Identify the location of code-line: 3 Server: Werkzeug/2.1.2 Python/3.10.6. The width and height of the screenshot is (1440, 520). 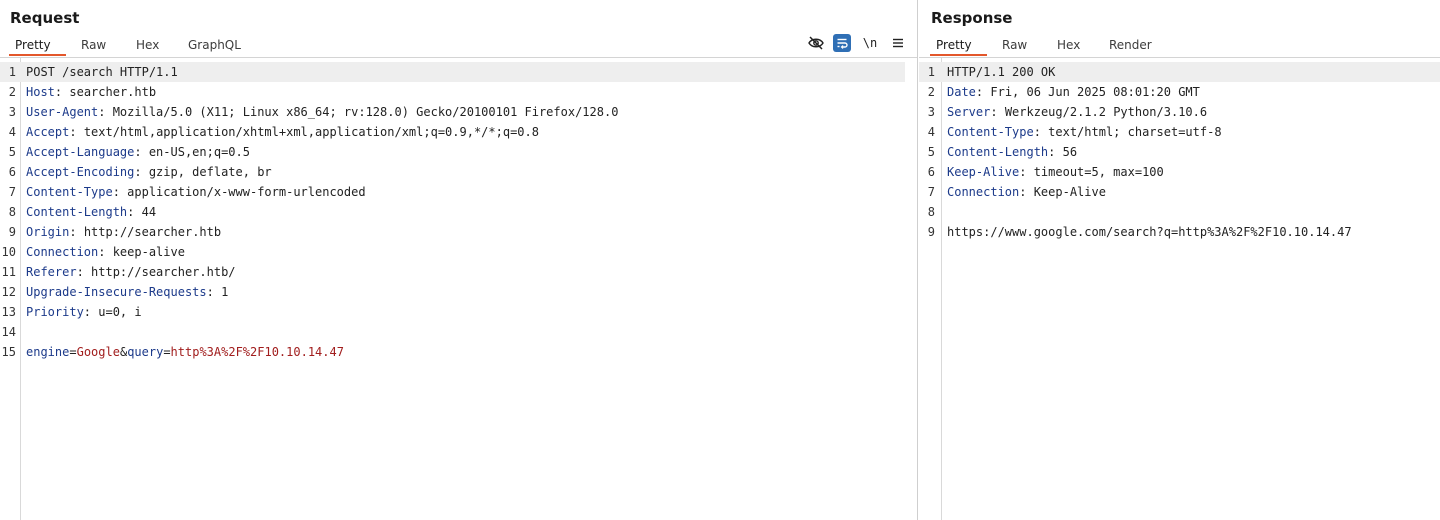
(1179, 112).